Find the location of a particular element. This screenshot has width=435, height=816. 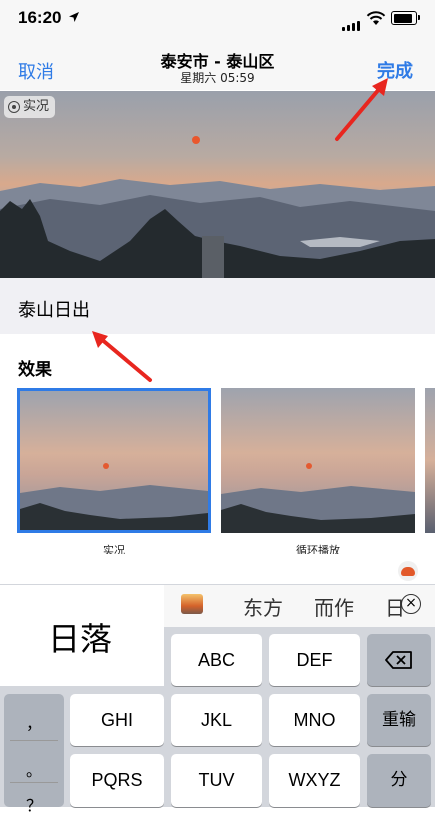

backspace-icon is located at coordinates (398, 660).